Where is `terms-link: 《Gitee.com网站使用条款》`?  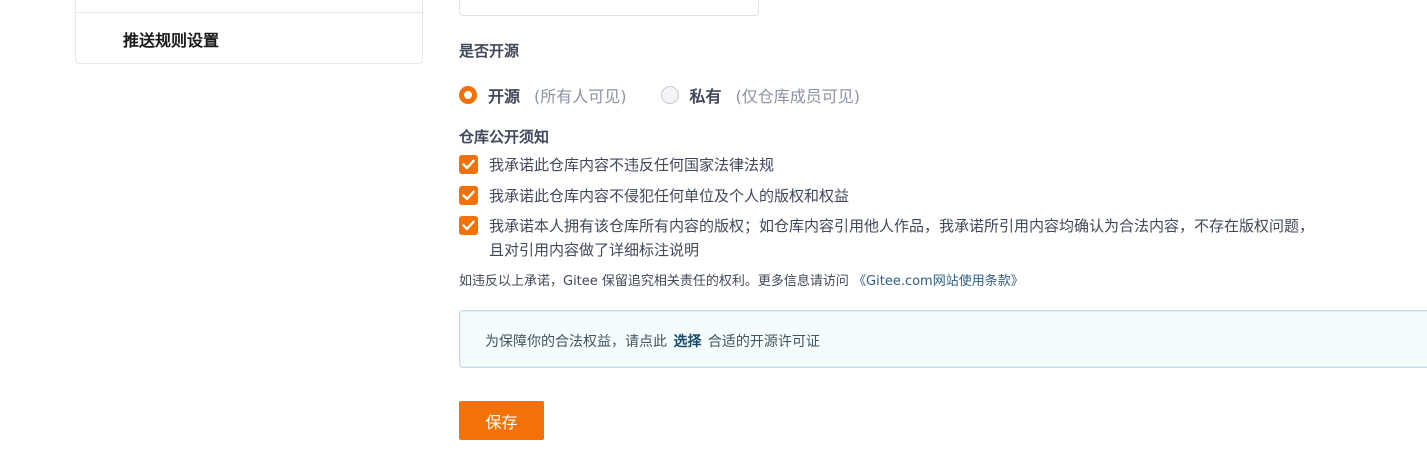
terms-link: 《Gitee.com网站使用条款》 is located at coordinates (938, 281).